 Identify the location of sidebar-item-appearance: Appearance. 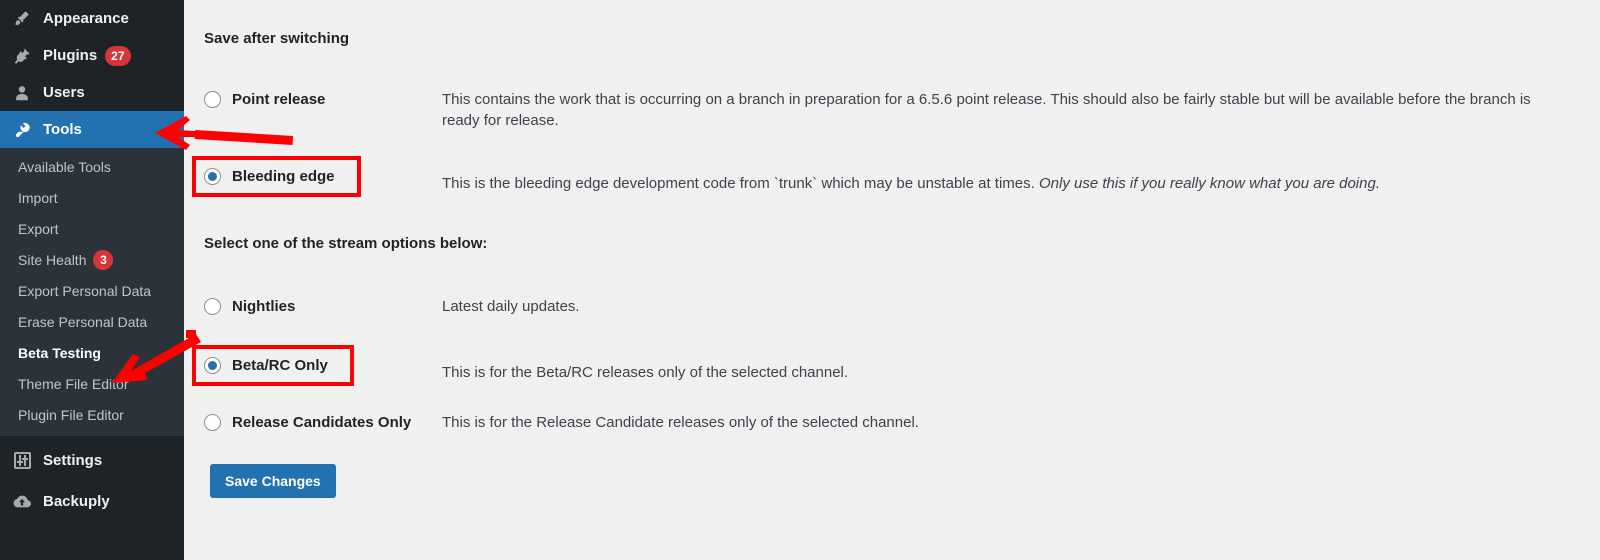
(92, 18).